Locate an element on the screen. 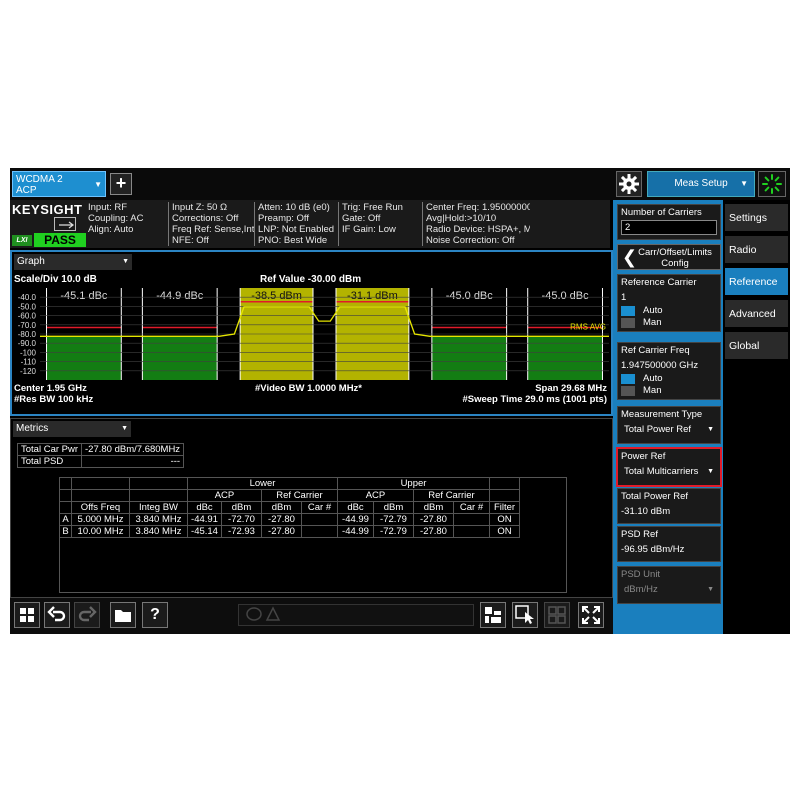  scale-per-division: Scale/Div 10.0 dB is located at coordinates (55, 279).